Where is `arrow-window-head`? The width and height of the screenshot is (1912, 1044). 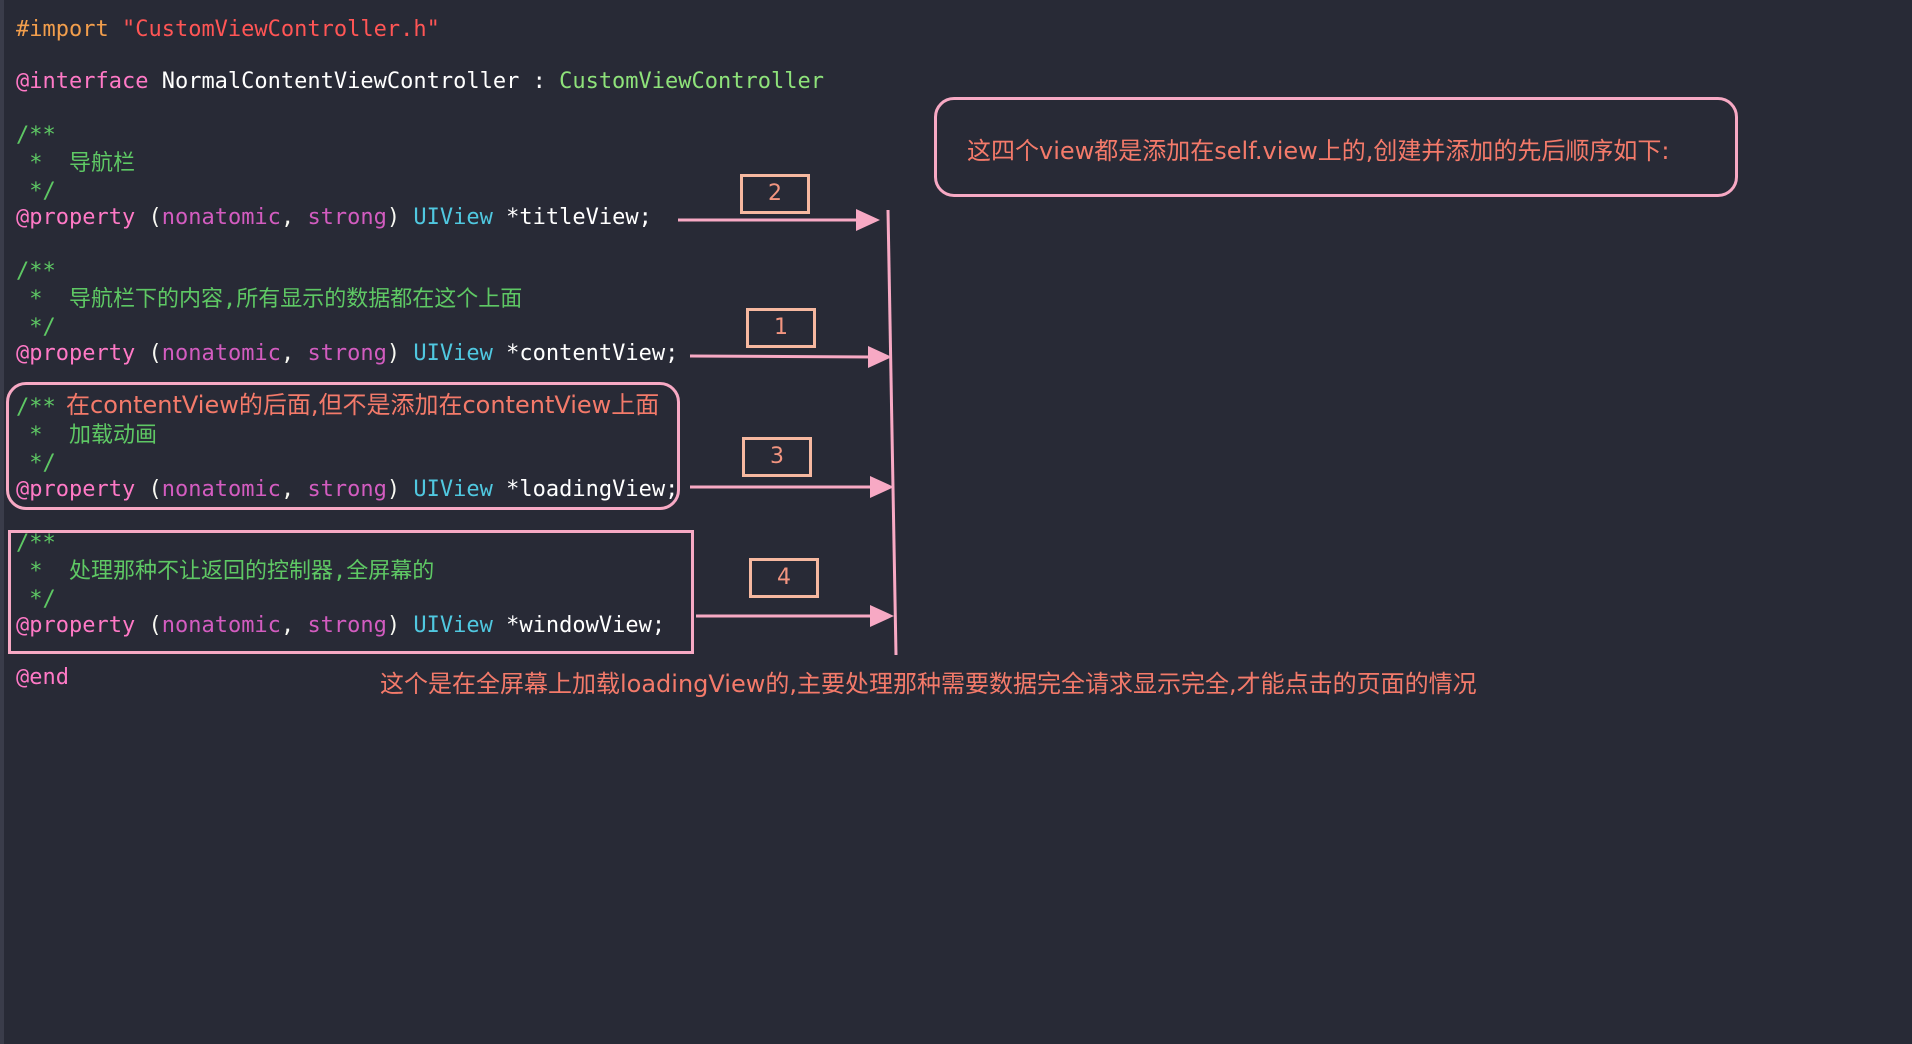 arrow-window-head is located at coordinates (882, 616).